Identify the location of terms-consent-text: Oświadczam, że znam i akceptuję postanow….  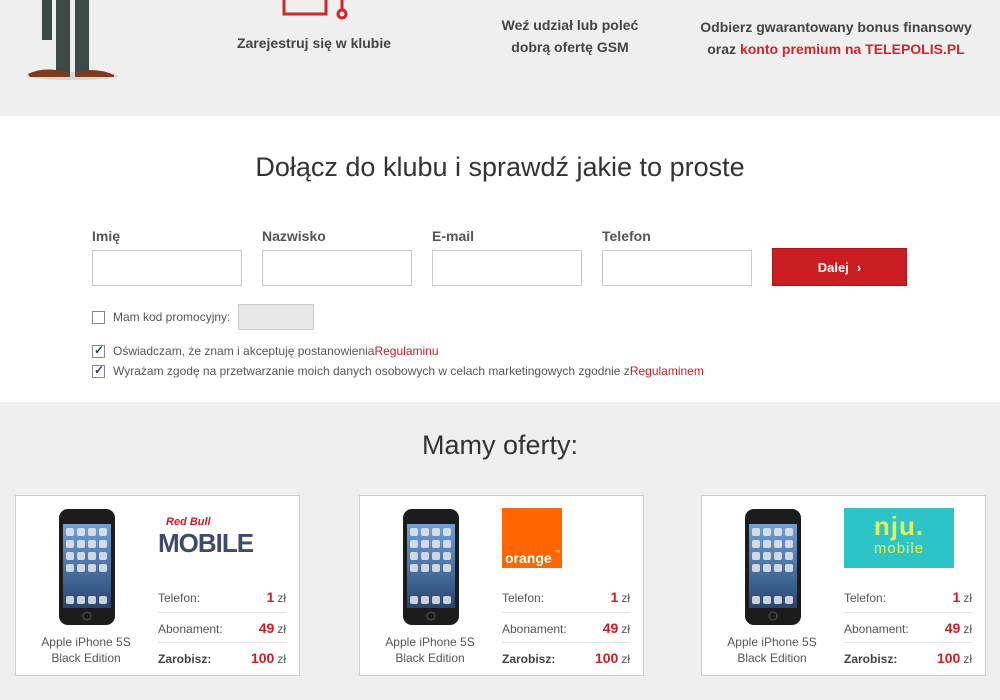
(244, 351).